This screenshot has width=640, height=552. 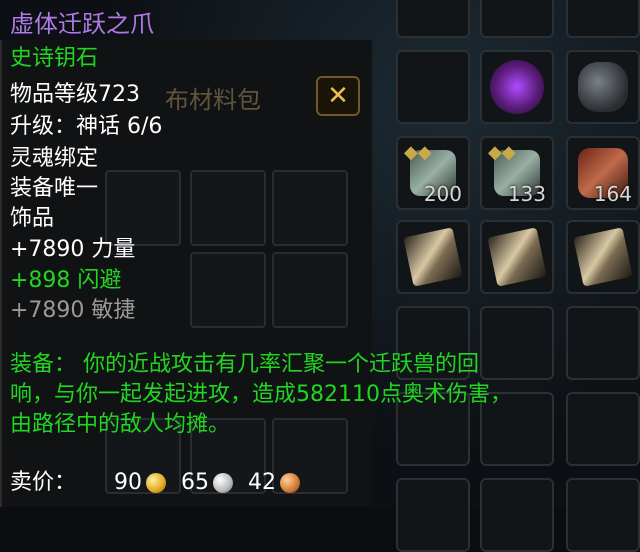 What do you see at coordinates (66, 280) in the screenshot?
I see `stat-dodge: +898 闪避` at bounding box center [66, 280].